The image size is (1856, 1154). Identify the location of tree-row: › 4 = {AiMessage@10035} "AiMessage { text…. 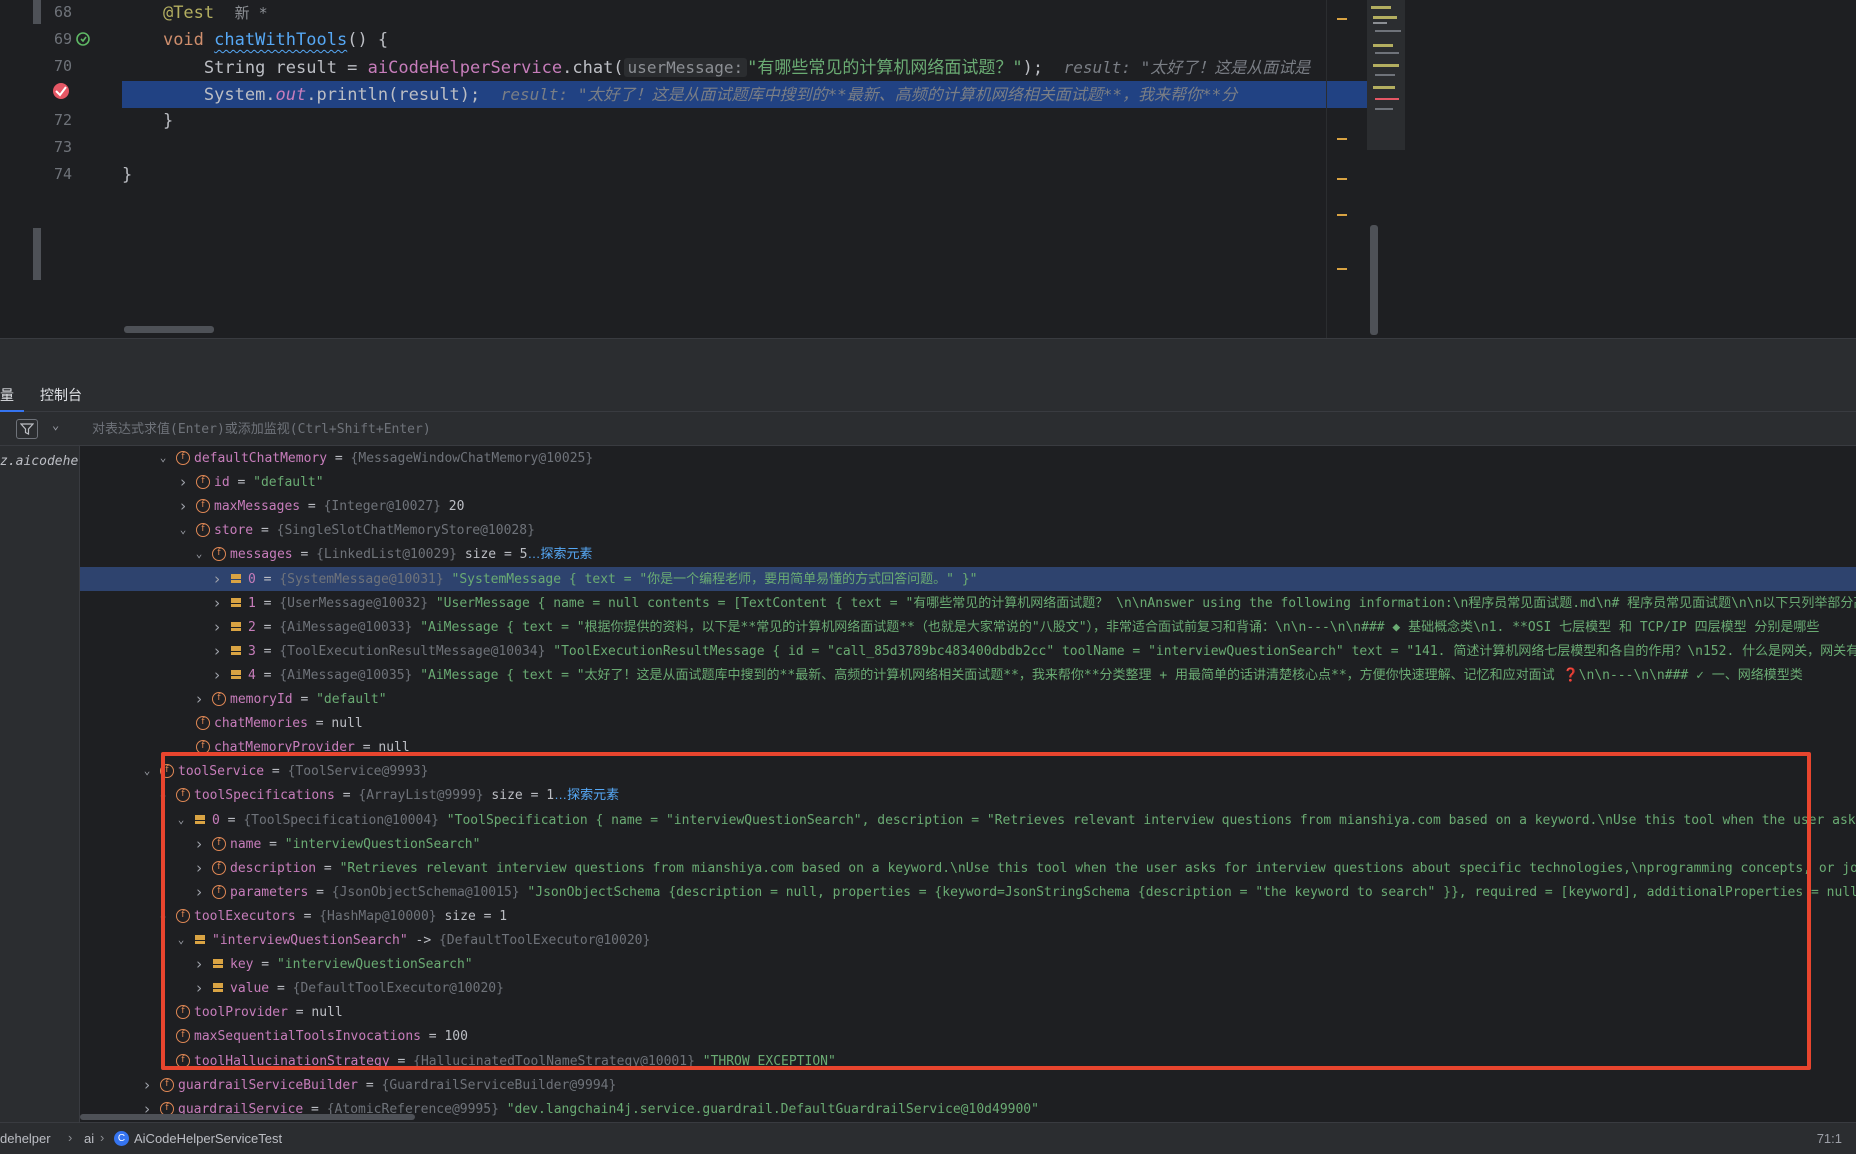
(968, 675).